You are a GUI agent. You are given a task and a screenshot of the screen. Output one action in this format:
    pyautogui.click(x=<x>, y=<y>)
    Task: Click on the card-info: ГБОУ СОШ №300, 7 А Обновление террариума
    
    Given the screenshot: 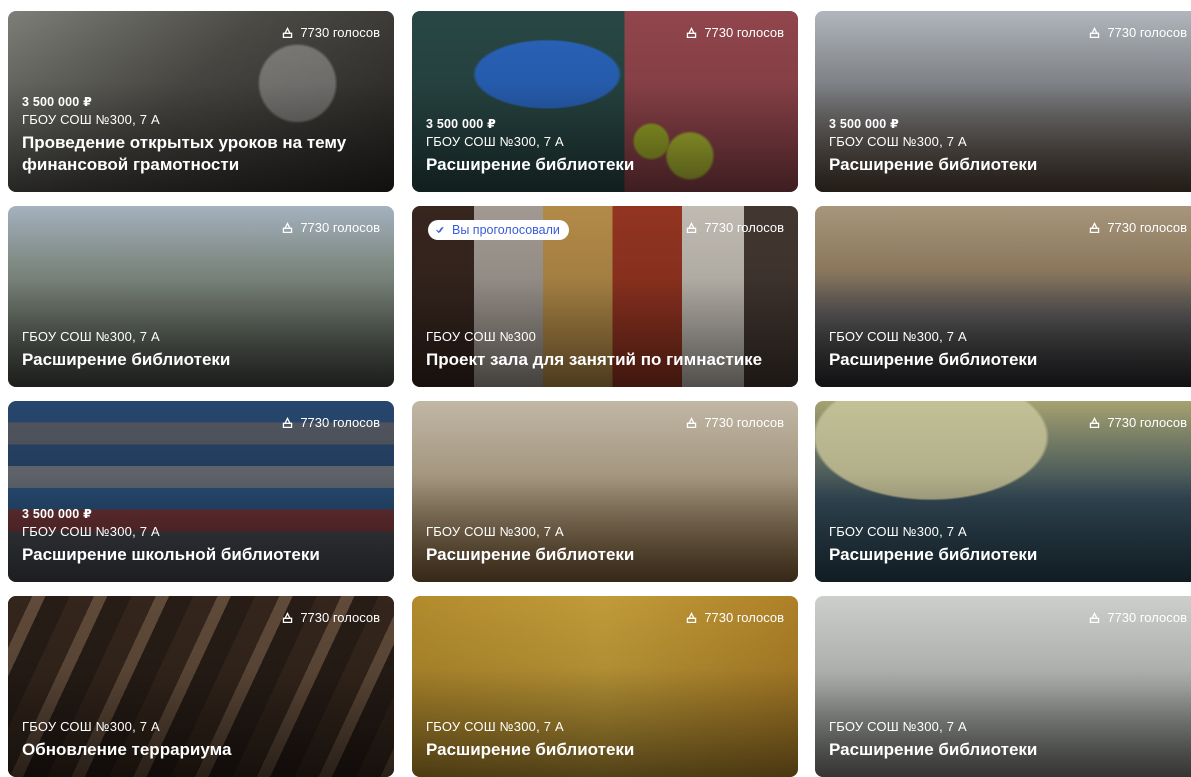 What is the action you would take?
    pyautogui.click(x=202, y=740)
    